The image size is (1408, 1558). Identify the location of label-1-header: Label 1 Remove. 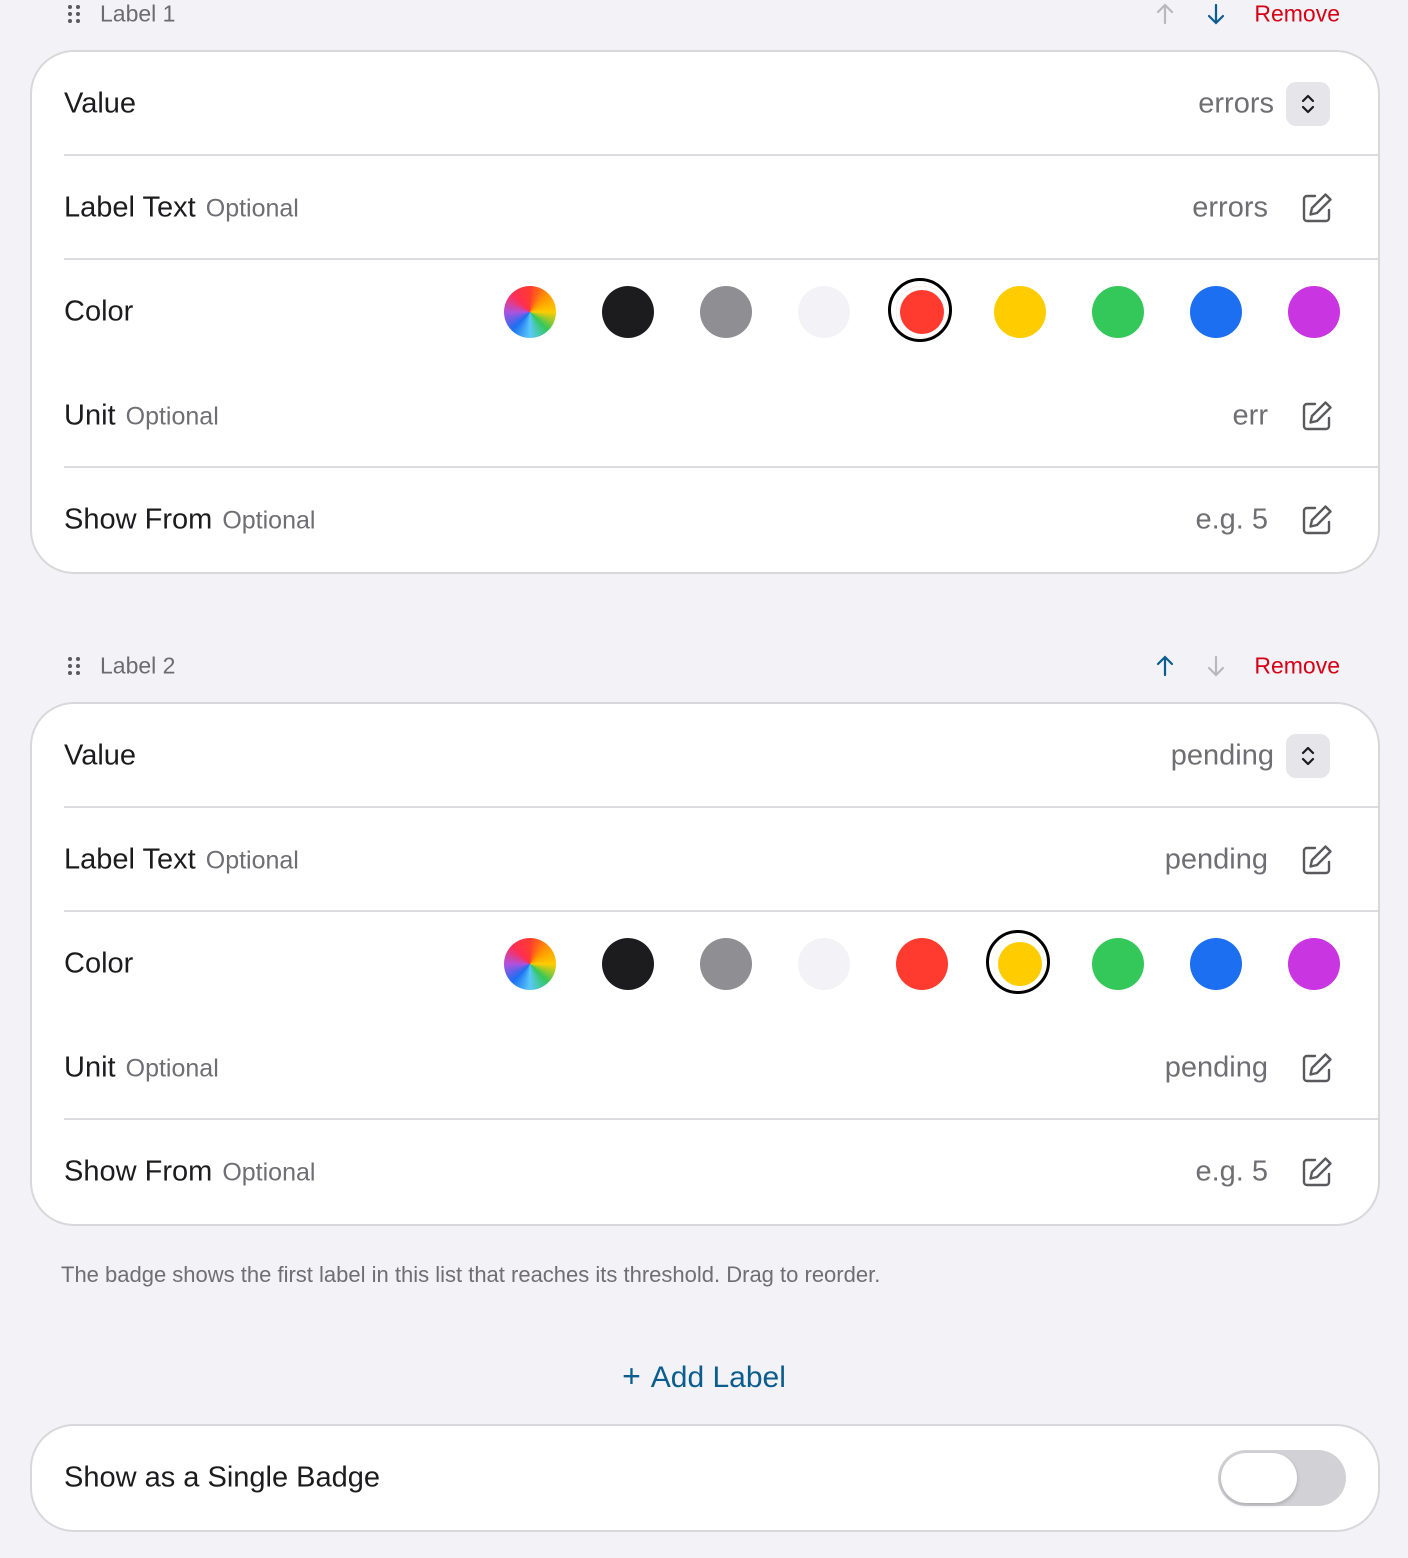
(704, 17).